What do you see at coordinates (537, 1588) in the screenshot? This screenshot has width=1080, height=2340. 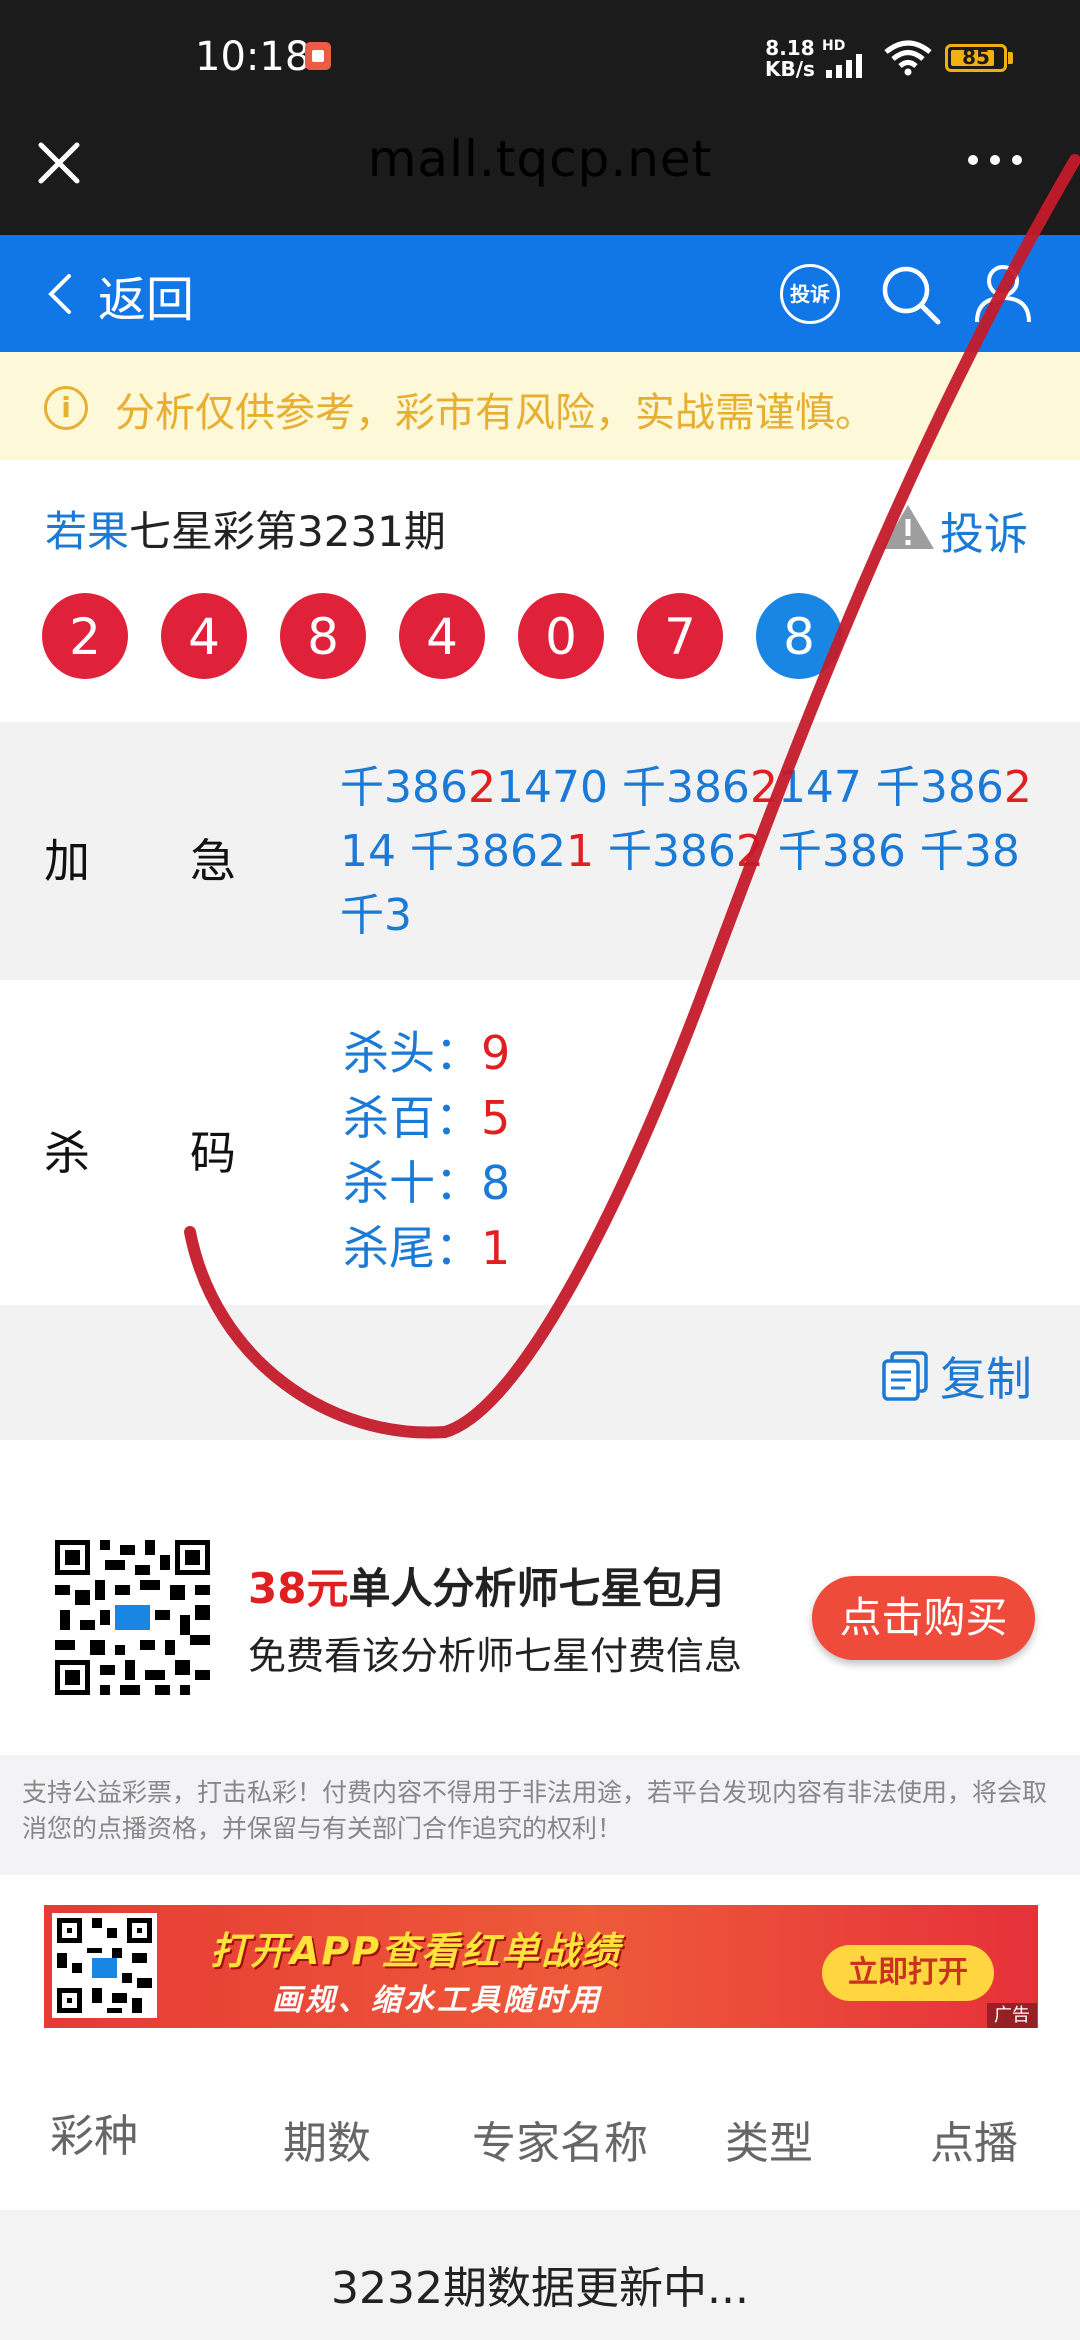 I see `promo-title-text: 单人分析师七星包月` at bounding box center [537, 1588].